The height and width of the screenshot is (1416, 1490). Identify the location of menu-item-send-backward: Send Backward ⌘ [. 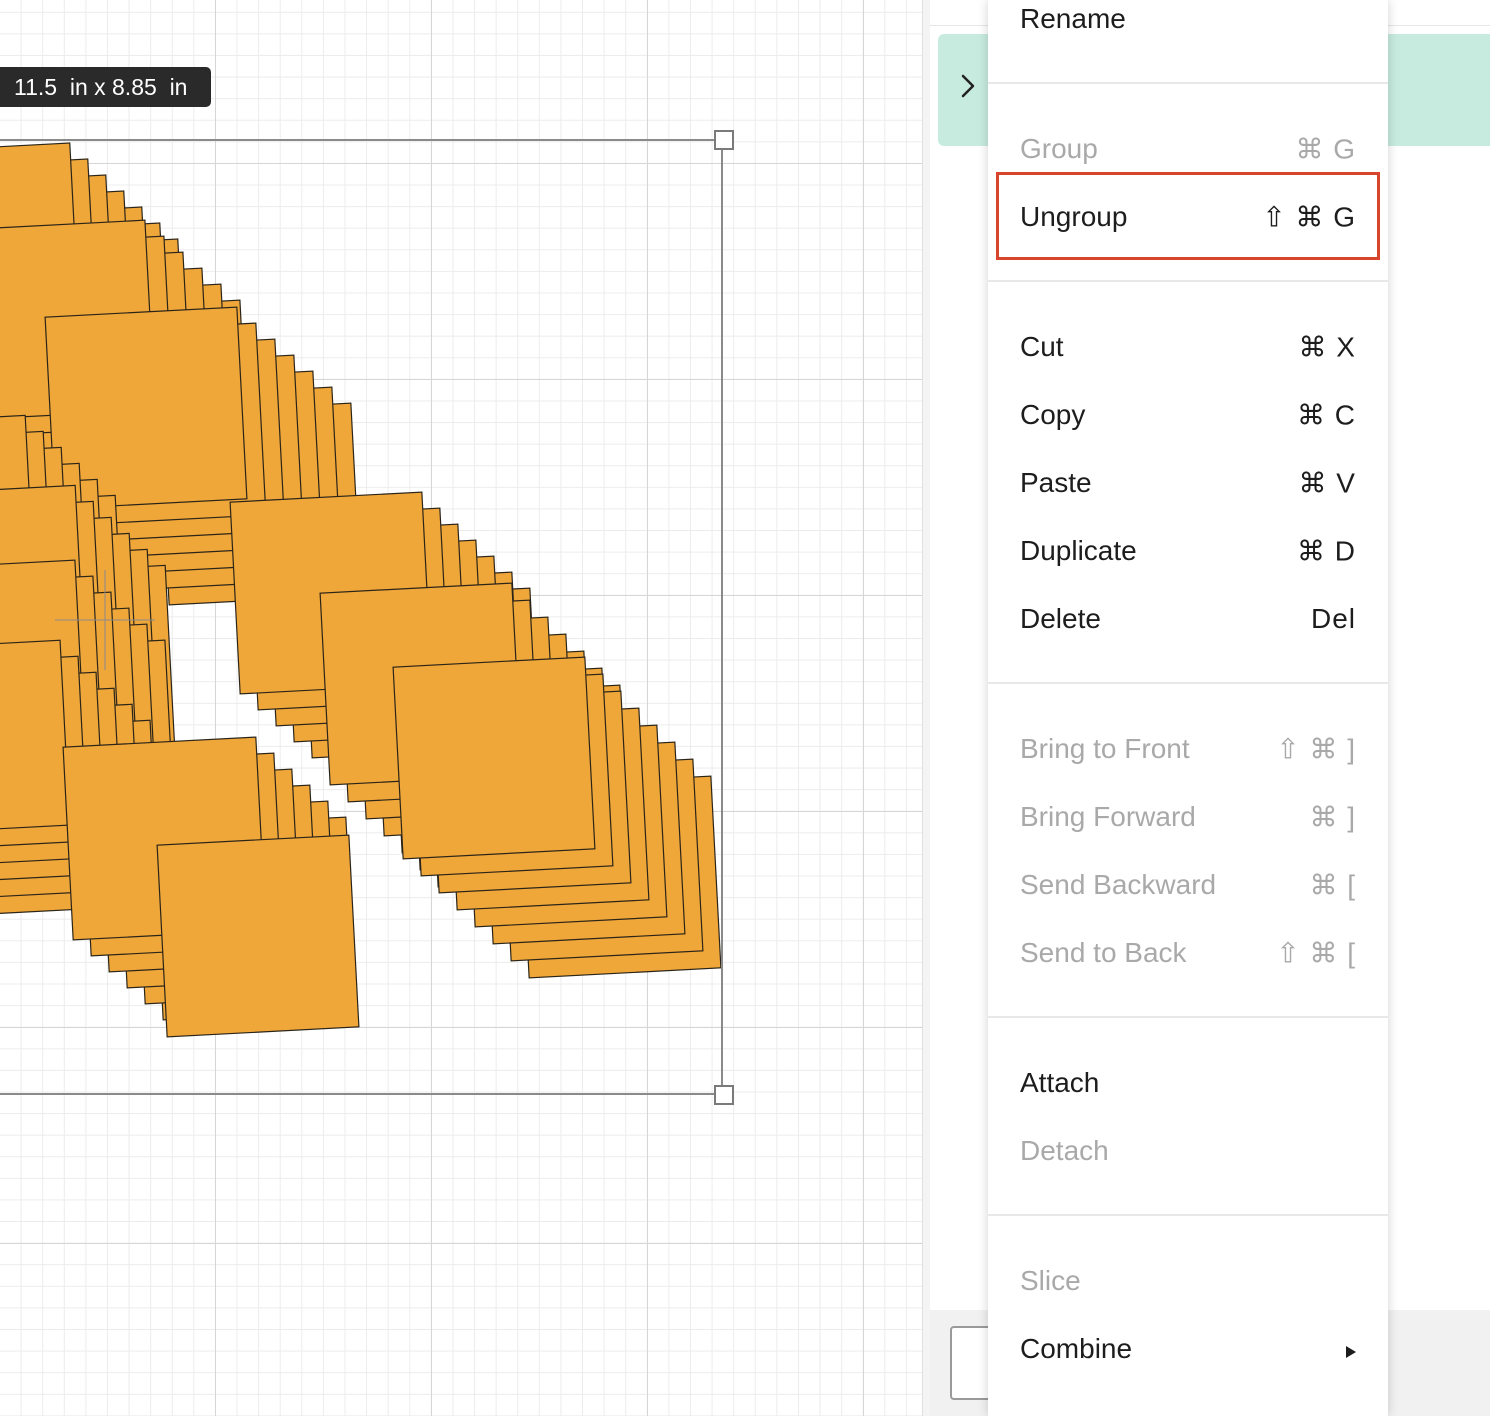
(1188, 885).